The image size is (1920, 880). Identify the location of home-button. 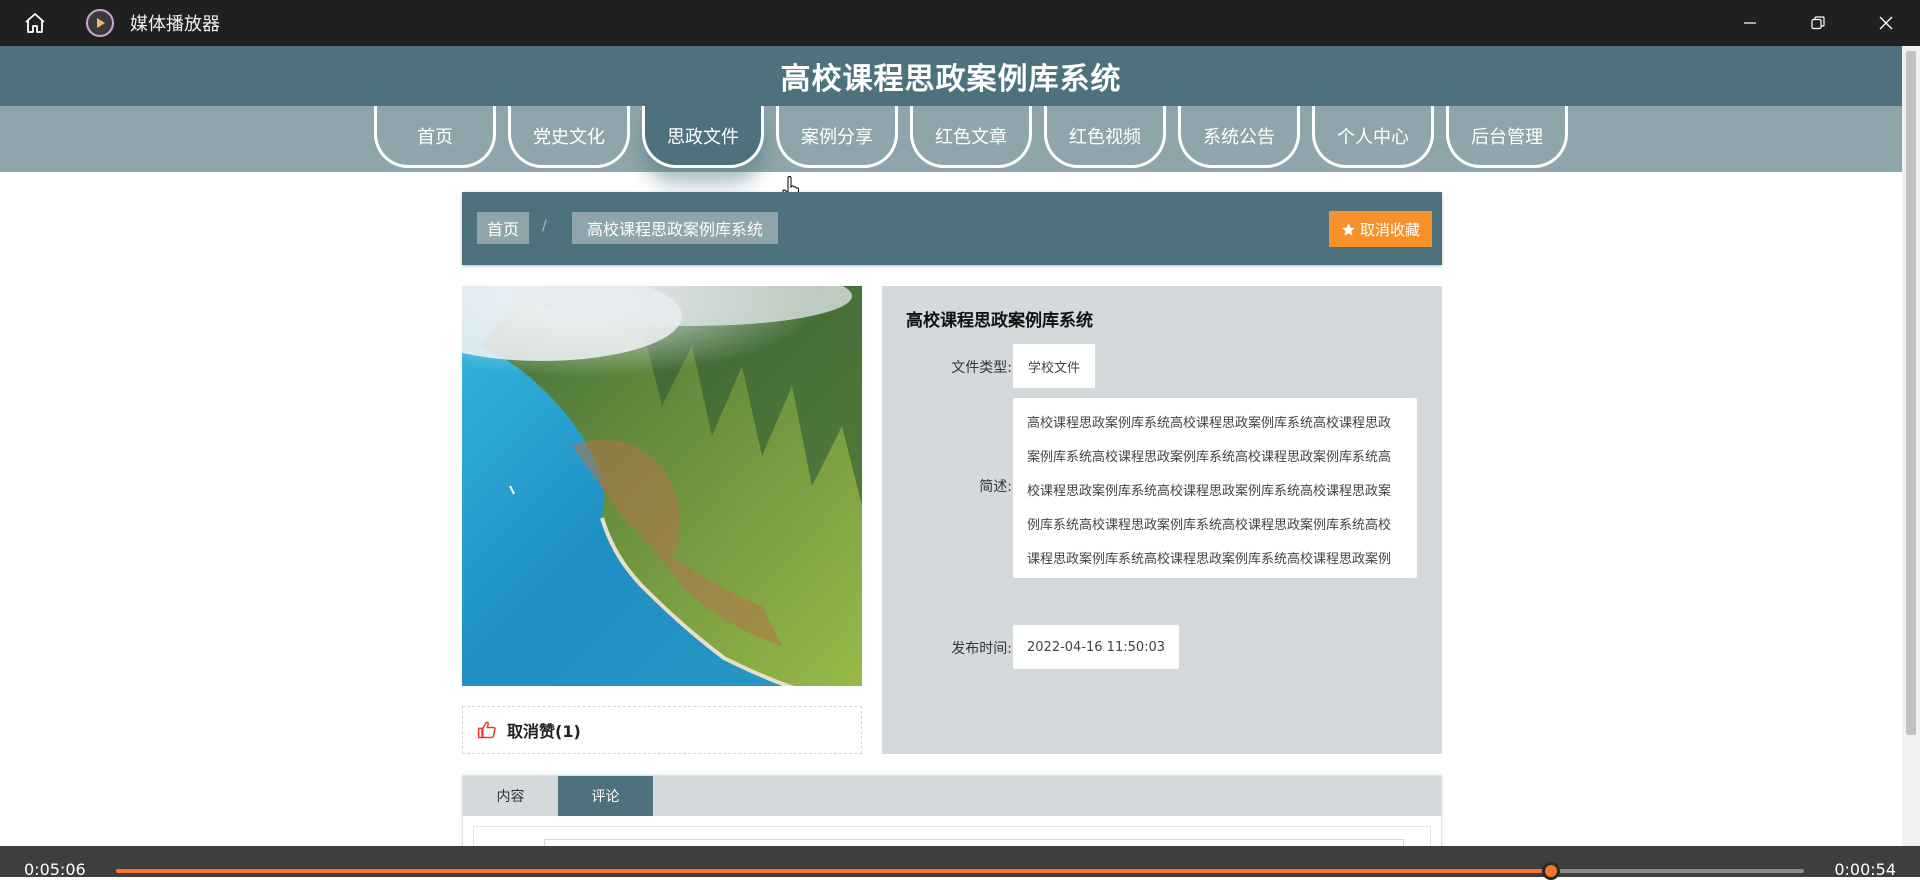
(35, 23).